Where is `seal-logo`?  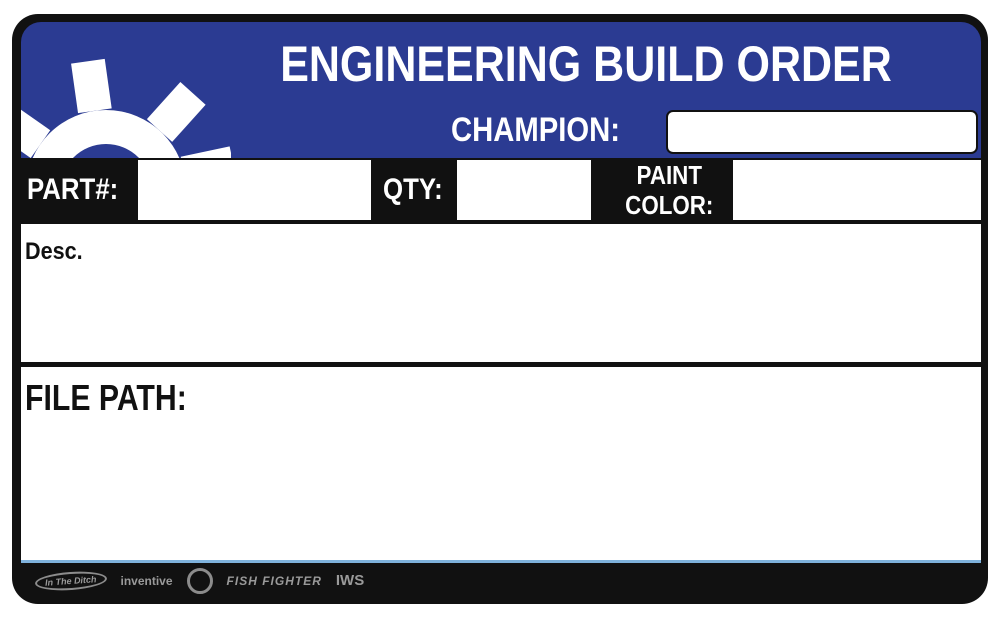 seal-logo is located at coordinates (199, 581).